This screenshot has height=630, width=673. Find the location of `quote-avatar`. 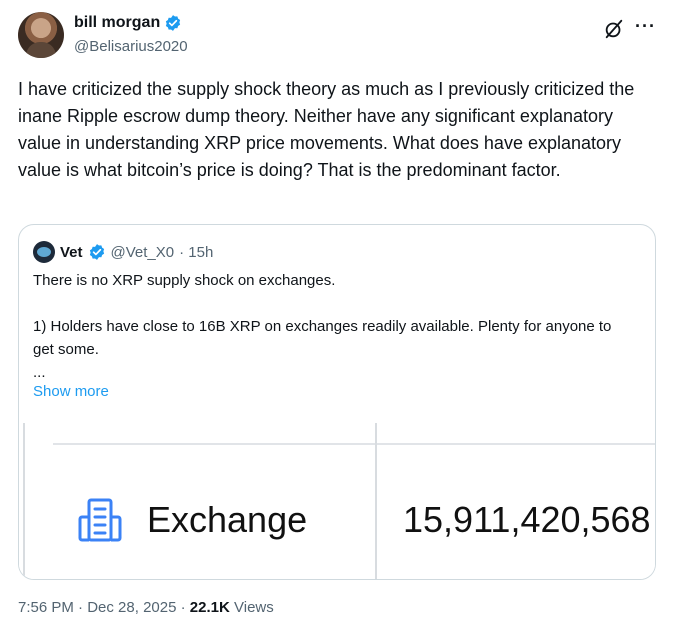

quote-avatar is located at coordinates (44, 252).